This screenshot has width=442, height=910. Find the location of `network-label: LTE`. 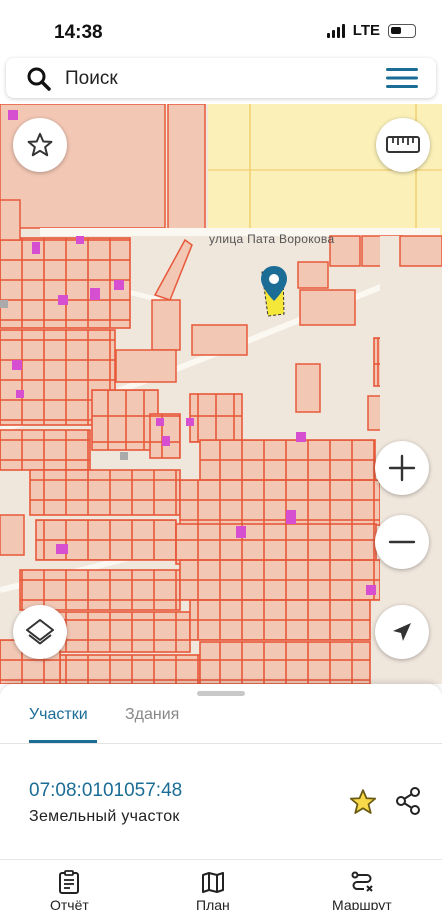

network-label: LTE is located at coordinates (366, 30).